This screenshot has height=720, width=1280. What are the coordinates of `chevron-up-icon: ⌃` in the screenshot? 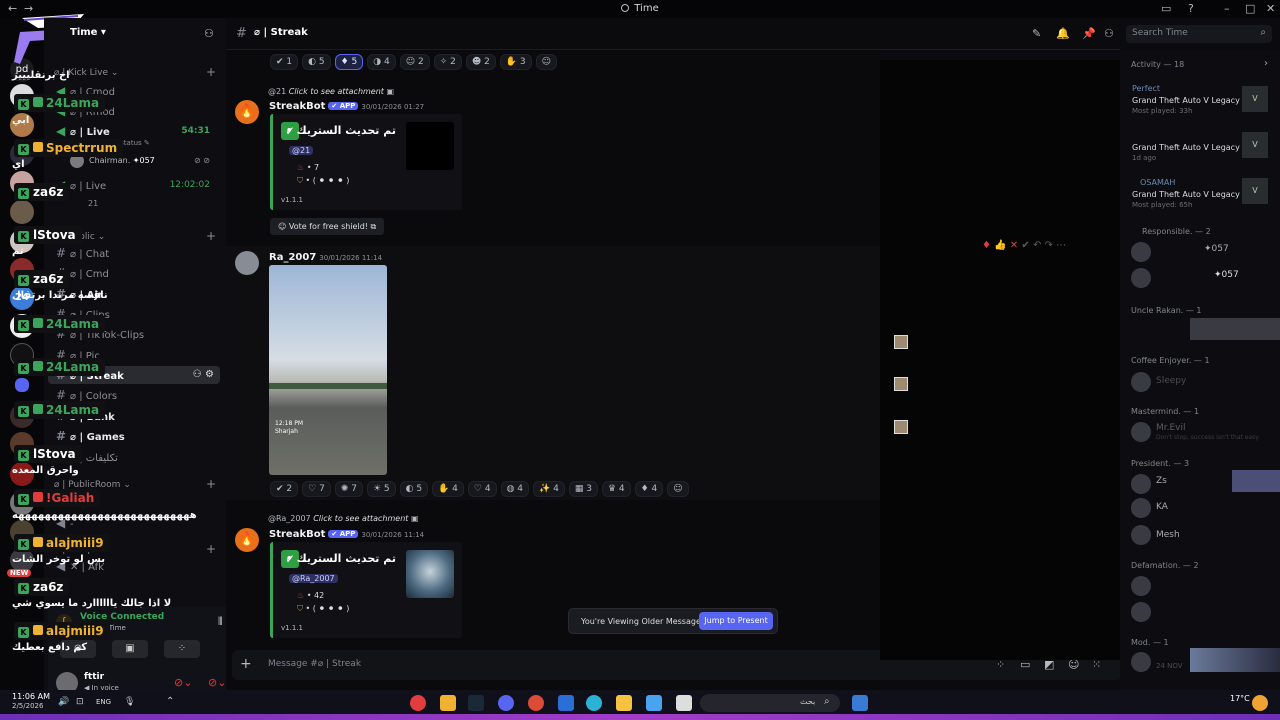 It's located at (170, 701).